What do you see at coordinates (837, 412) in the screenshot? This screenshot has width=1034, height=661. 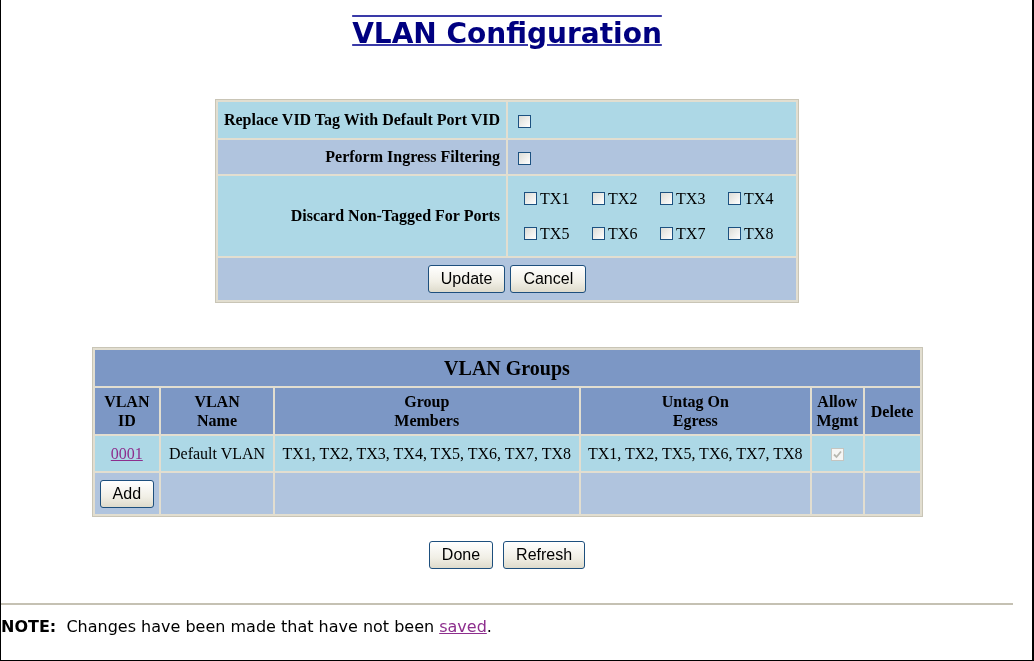 I see `column-header: Allow Mgmt` at bounding box center [837, 412].